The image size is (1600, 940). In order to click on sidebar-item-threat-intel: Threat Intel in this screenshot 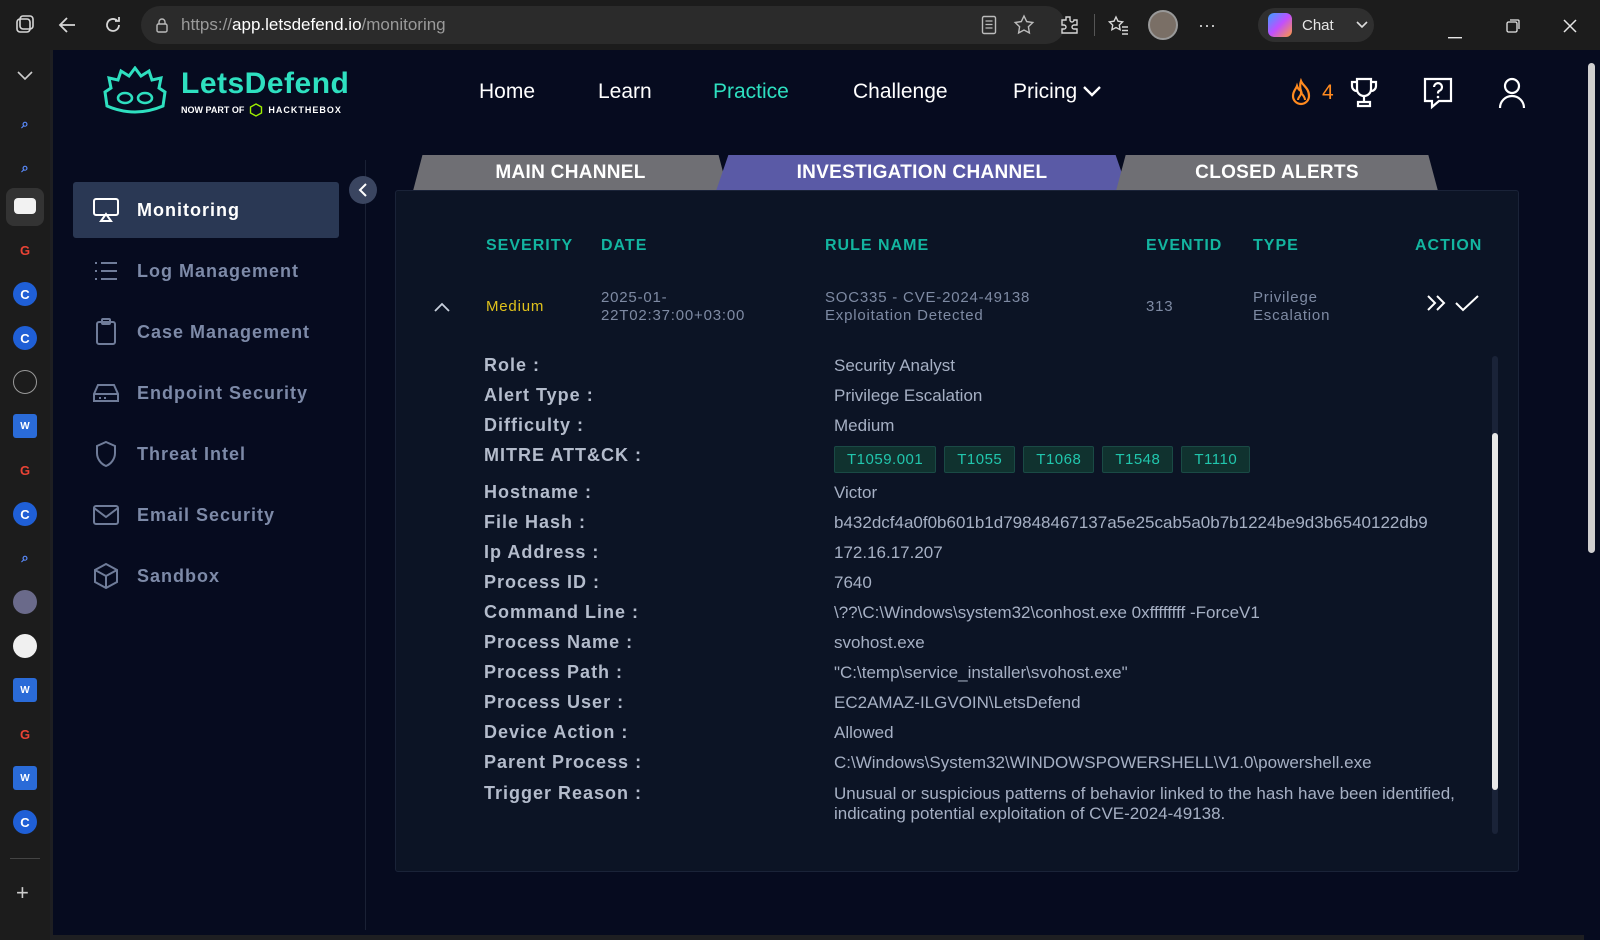, I will do `click(206, 454)`.